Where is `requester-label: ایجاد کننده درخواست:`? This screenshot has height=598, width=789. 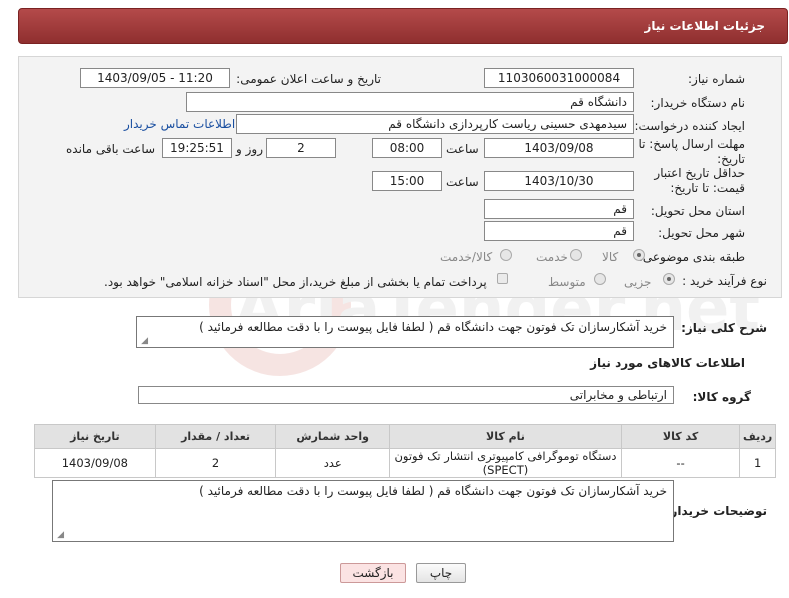 requester-label: ایجاد کننده درخواست: is located at coordinates (689, 126).